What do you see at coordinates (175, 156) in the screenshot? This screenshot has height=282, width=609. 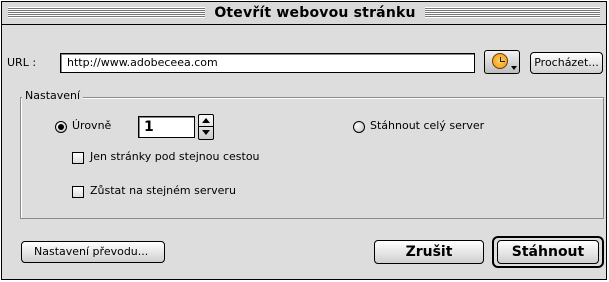 I see `same-path-label: Jen stránky pod stejnou cestou` at bounding box center [175, 156].